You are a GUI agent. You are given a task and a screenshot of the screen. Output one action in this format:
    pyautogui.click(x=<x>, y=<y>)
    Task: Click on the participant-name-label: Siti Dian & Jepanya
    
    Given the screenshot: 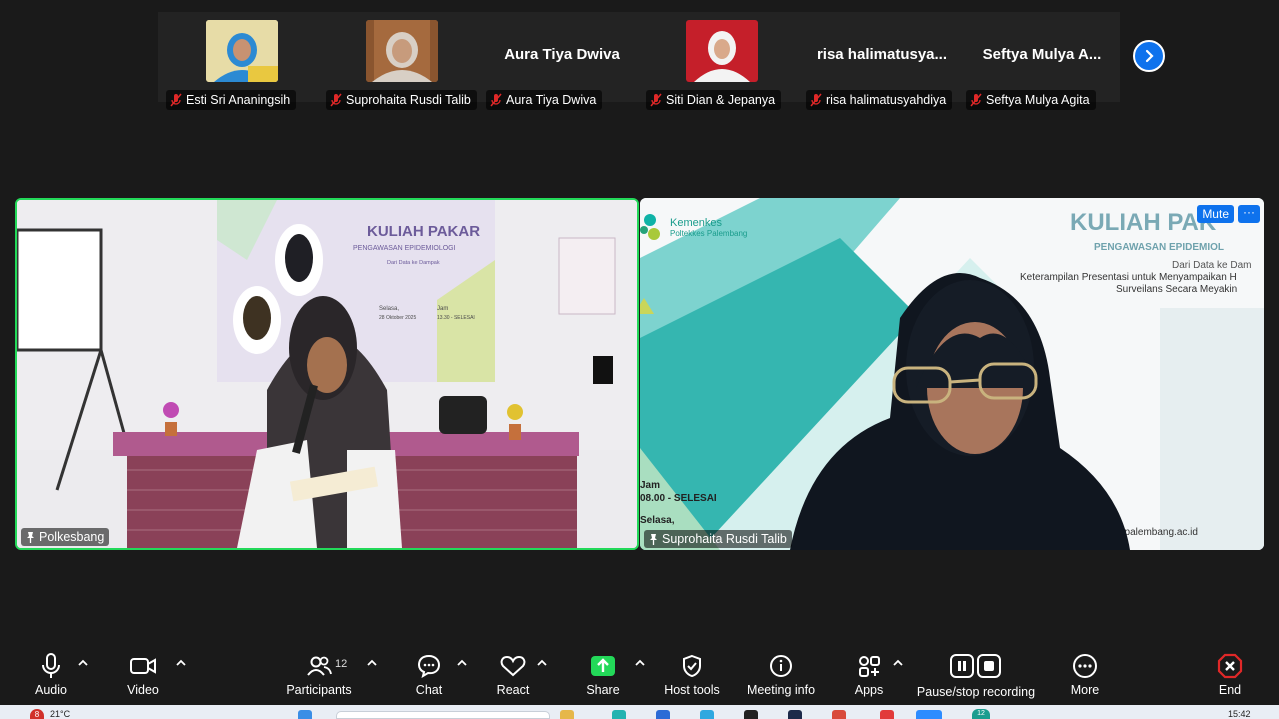 What is the action you would take?
    pyautogui.click(x=714, y=100)
    